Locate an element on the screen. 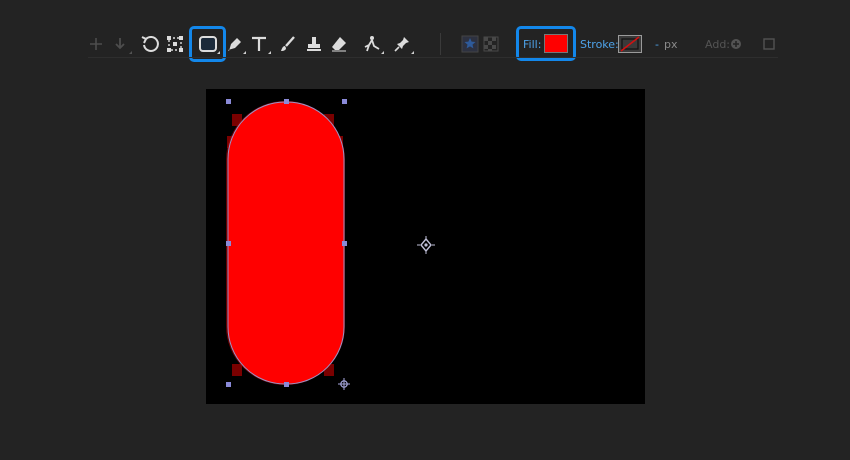 Image resolution: width=850 pixels, height=460 pixels. handle-top-left is located at coordinates (228, 101).